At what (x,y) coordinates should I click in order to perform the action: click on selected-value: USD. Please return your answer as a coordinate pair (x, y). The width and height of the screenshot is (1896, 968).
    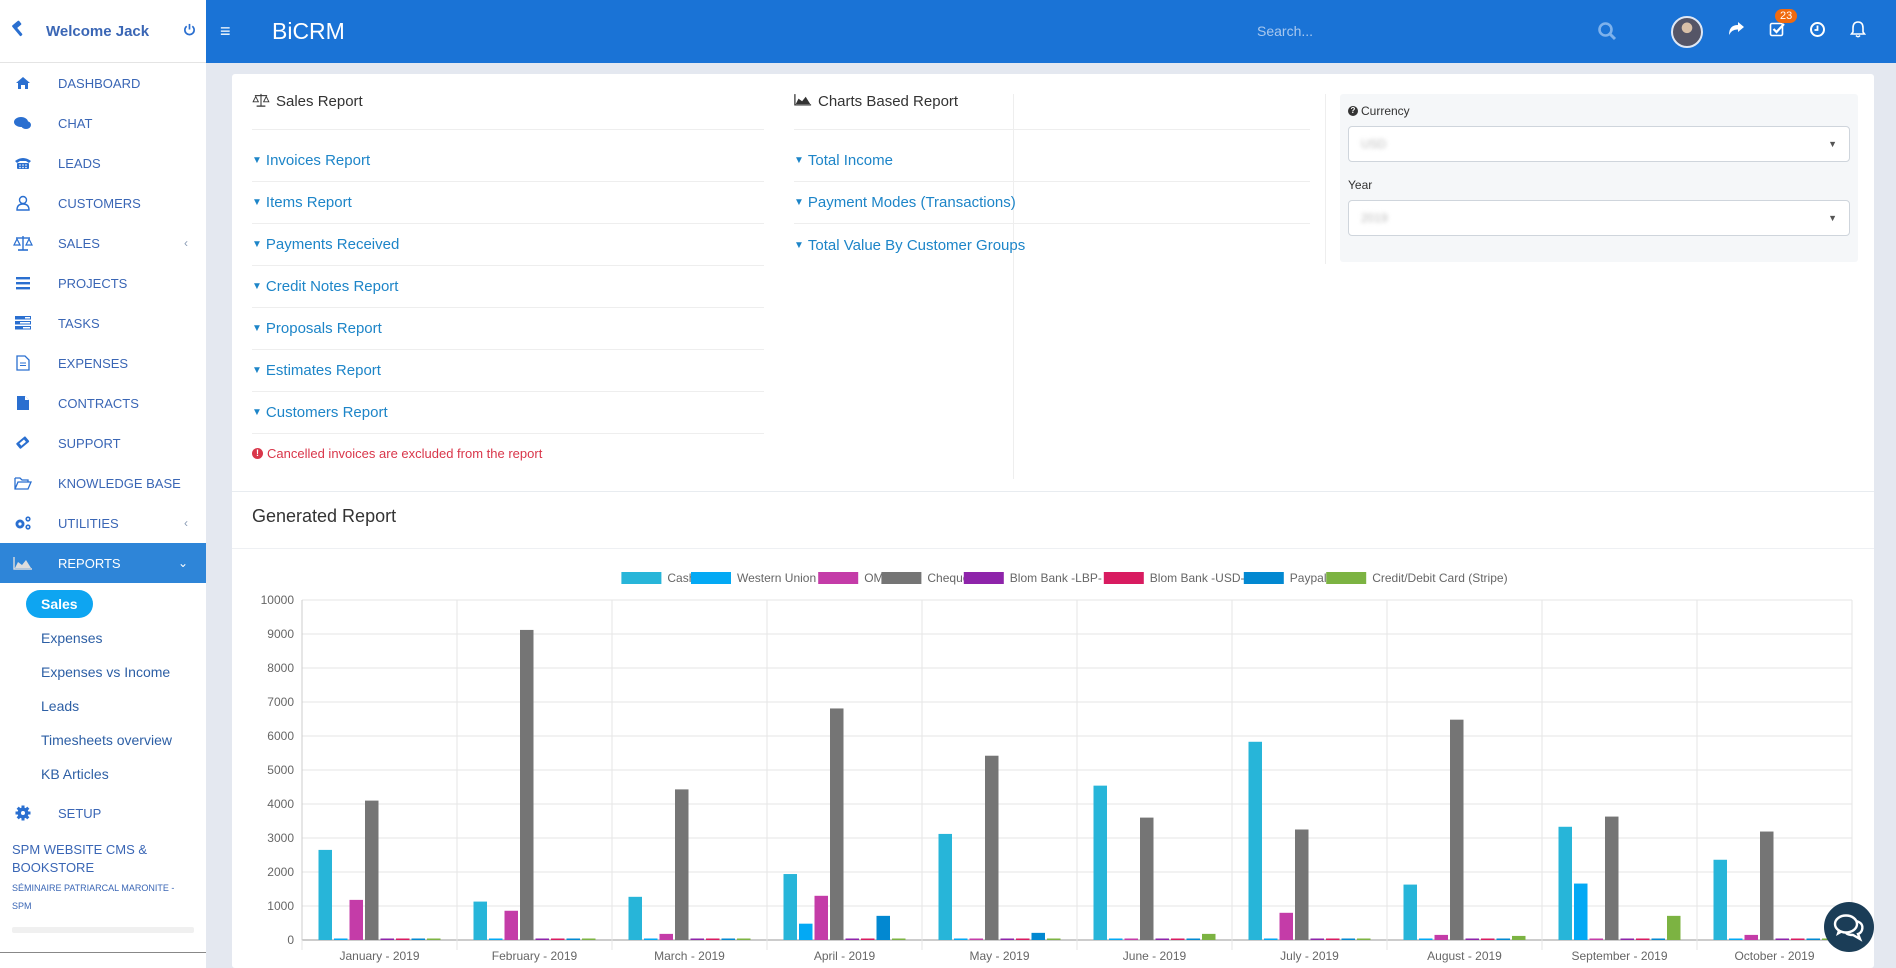
    Looking at the image, I should click on (1374, 144).